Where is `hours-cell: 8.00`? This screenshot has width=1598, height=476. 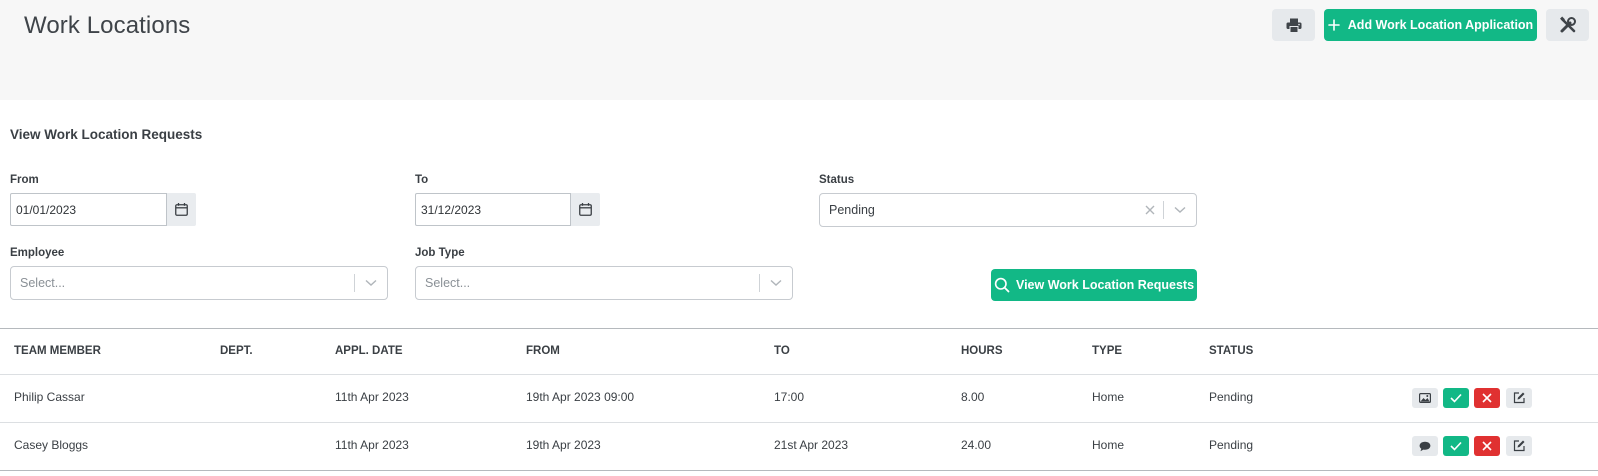 hours-cell: 8.00 is located at coordinates (973, 397).